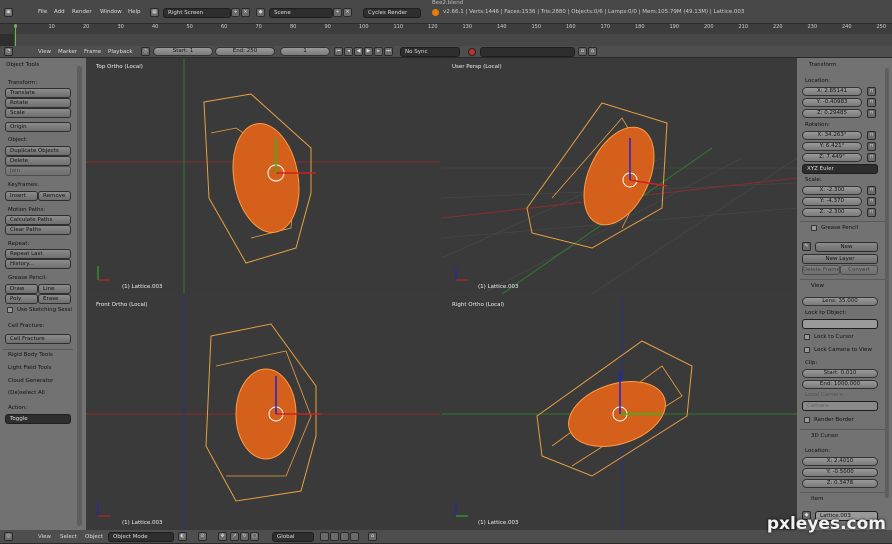 The height and width of the screenshot is (544, 892). What do you see at coordinates (145, 51) in the screenshot?
I see `preview-range-icon: ◷` at bounding box center [145, 51].